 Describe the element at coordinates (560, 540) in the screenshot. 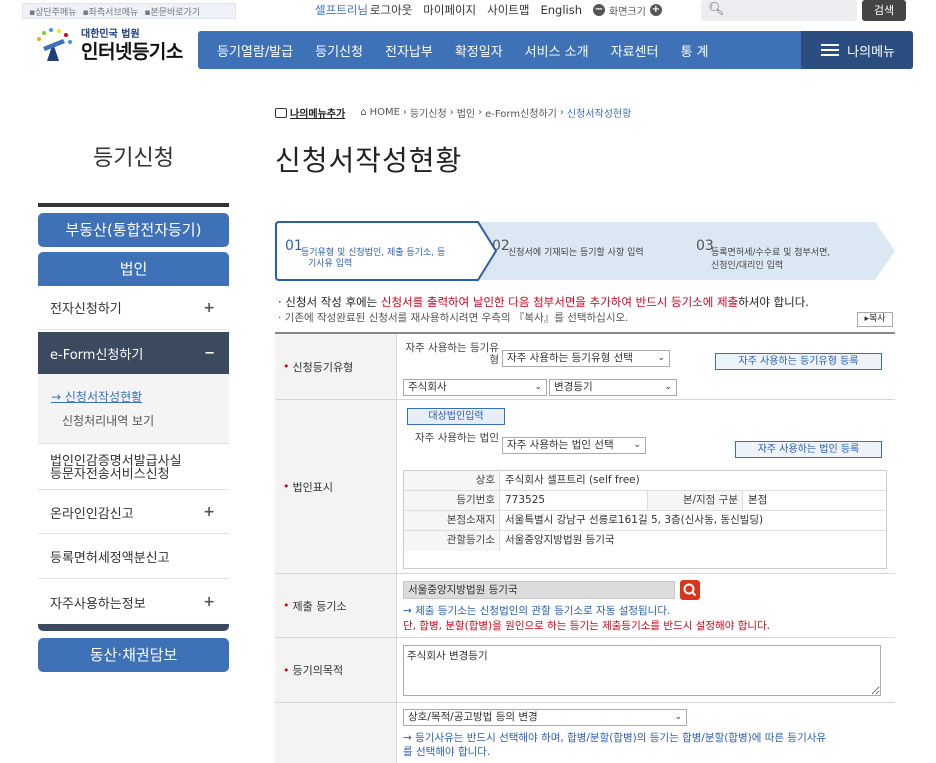

I see `corp-office: 서울중앙지방법원 등기국` at that location.